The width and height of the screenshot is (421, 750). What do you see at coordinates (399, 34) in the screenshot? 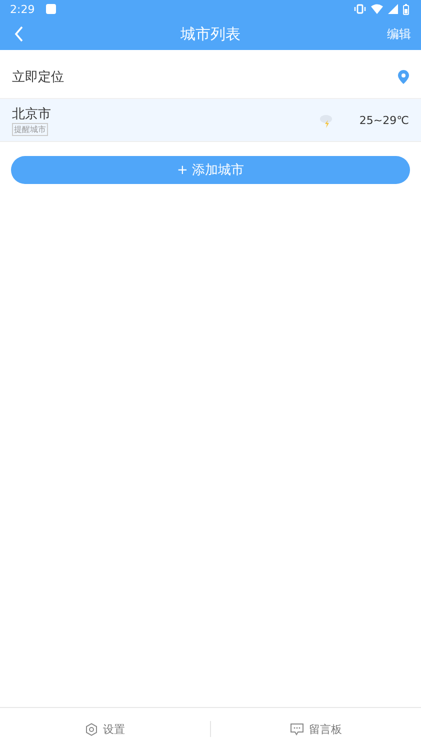
I see `edit-button: 编辑` at bounding box center [399, 34].